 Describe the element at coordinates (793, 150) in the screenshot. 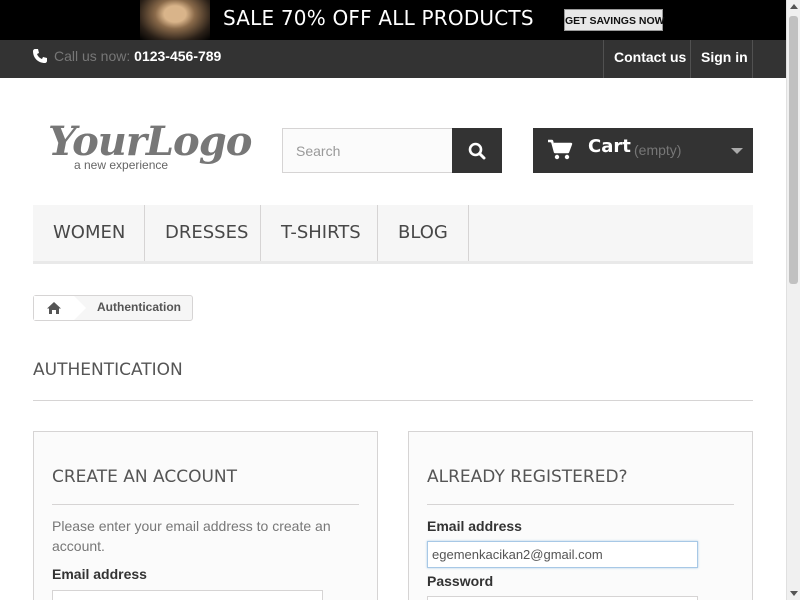

I see `scrollbar-thumb` at that location.